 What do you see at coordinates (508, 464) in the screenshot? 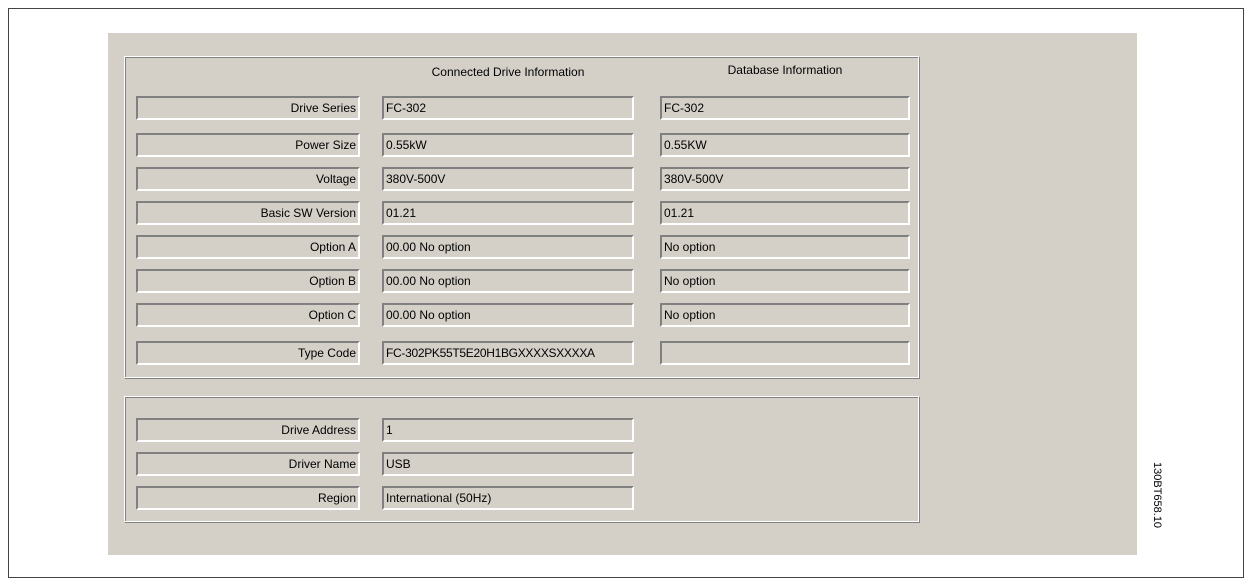
I see `driver-name-field: USB` at bounding box center [508, 464].